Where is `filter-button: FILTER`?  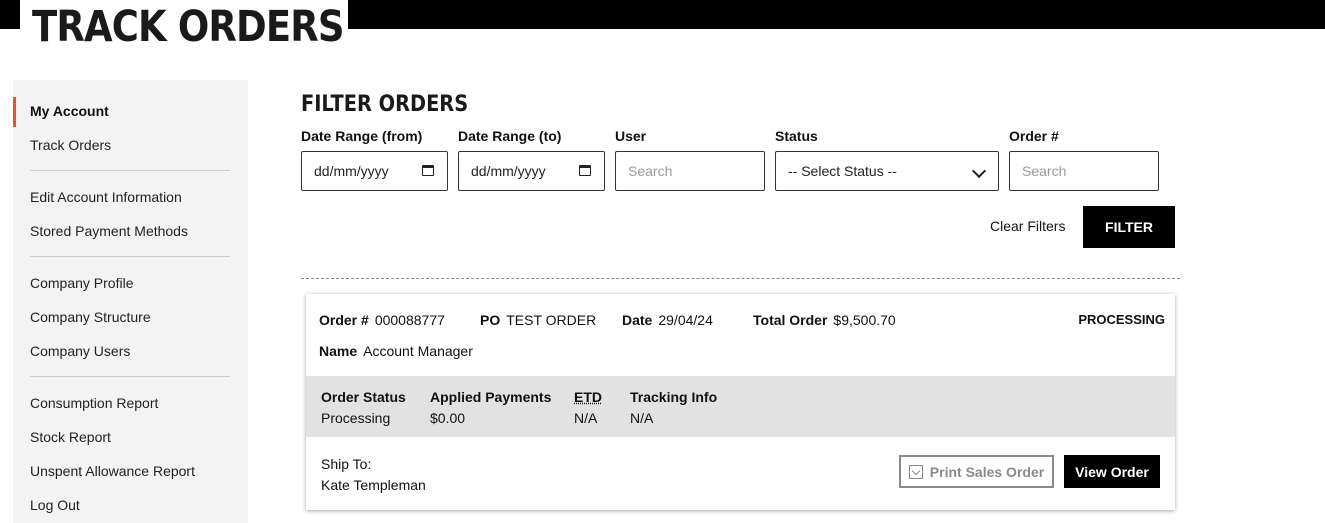 filter-button: FILTER is located at coordinates (1129, 227).